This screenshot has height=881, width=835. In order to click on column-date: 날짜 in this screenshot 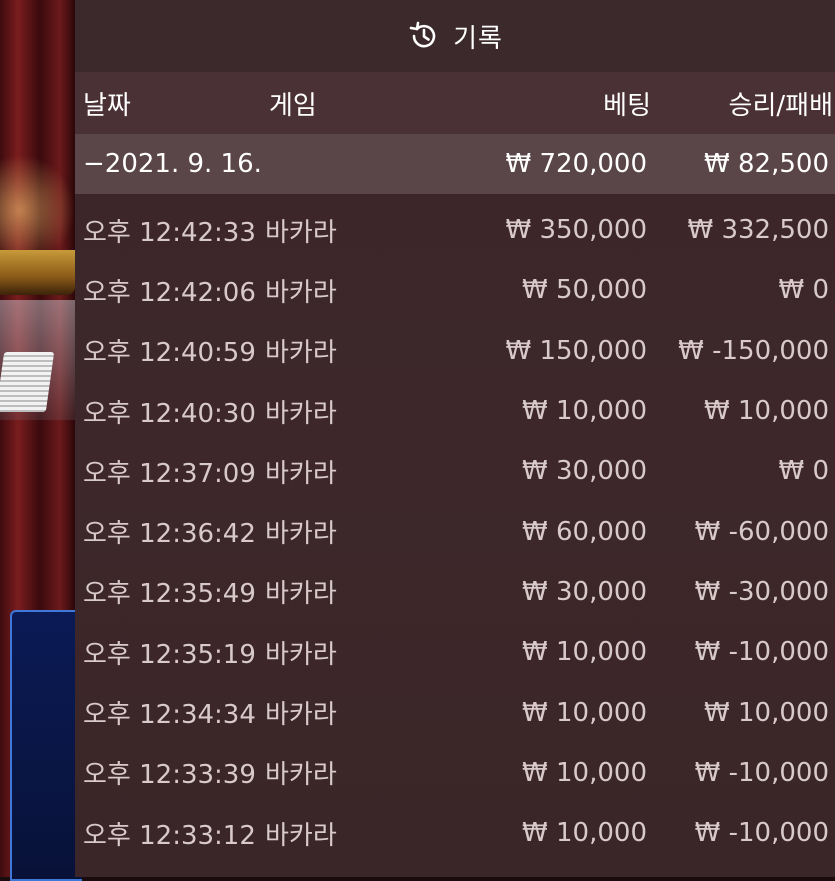, I will do `click(107, 105)`.